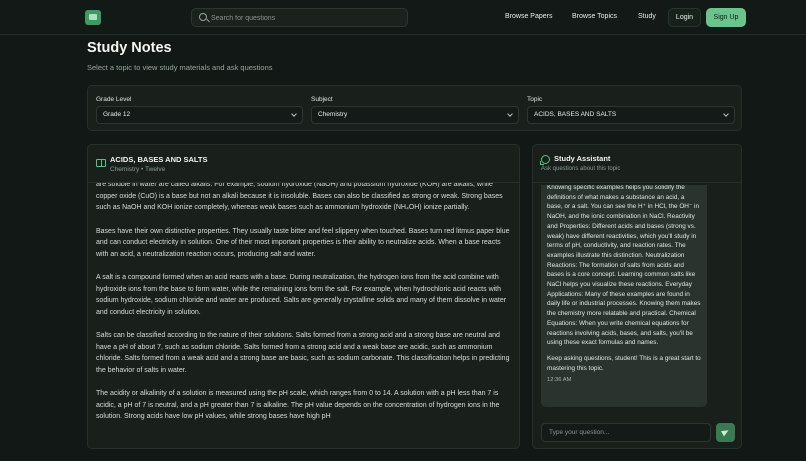  Describe the element at coordinates (535, 99) in the screenshot. I see `topic-label: Topic` at that location.